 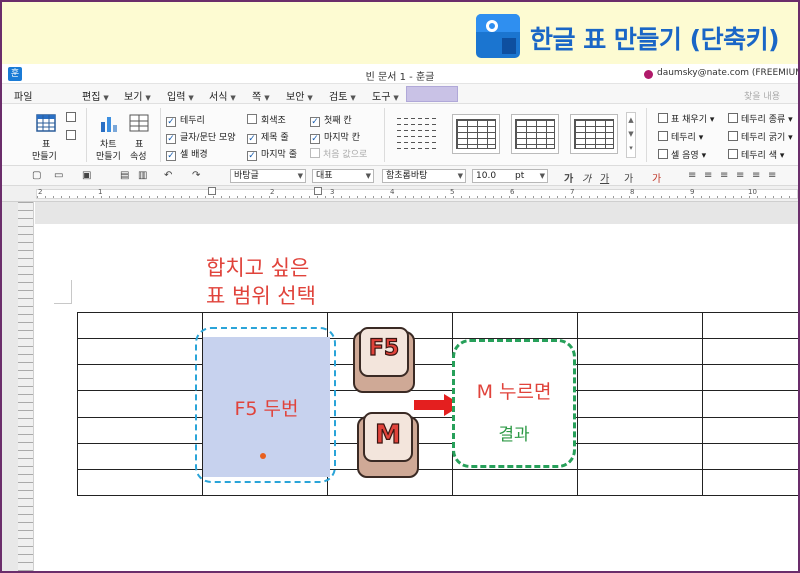 What do you see at coordinates (760, 136) in the screenshot?
I see `border-weight-button: 테두리 굵기 ▾` at bounding box center [760, 136].